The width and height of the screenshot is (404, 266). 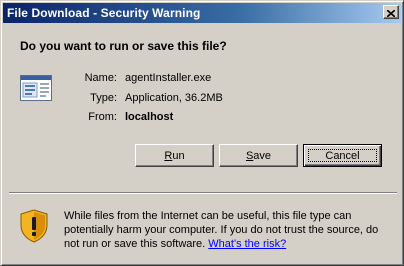 I want to click on divider, so click(x=203, y=193).